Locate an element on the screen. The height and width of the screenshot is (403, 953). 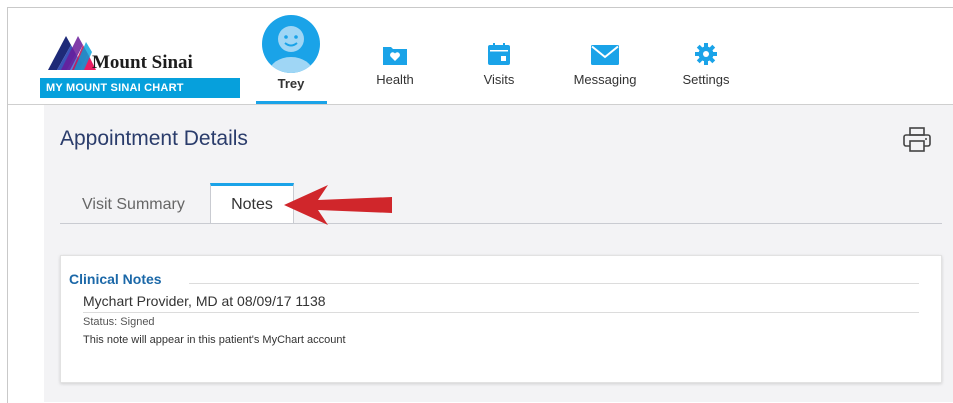
page-title: Appointment Details is located at coordinates (154, 138).